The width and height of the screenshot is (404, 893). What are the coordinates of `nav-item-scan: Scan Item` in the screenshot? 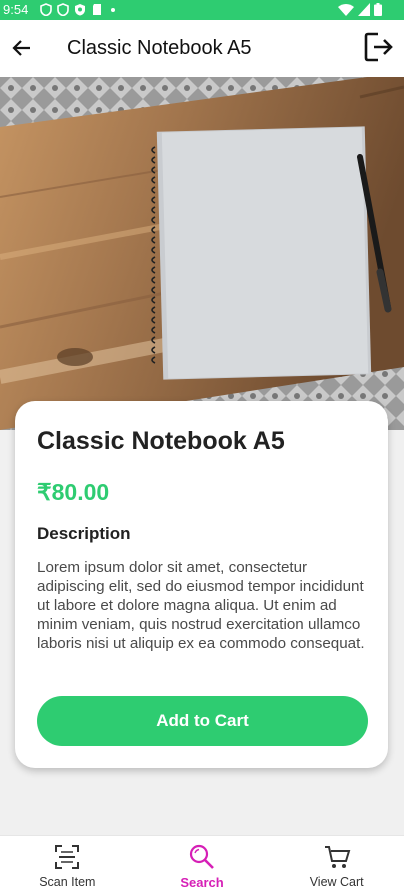 It's located at (67, 864).